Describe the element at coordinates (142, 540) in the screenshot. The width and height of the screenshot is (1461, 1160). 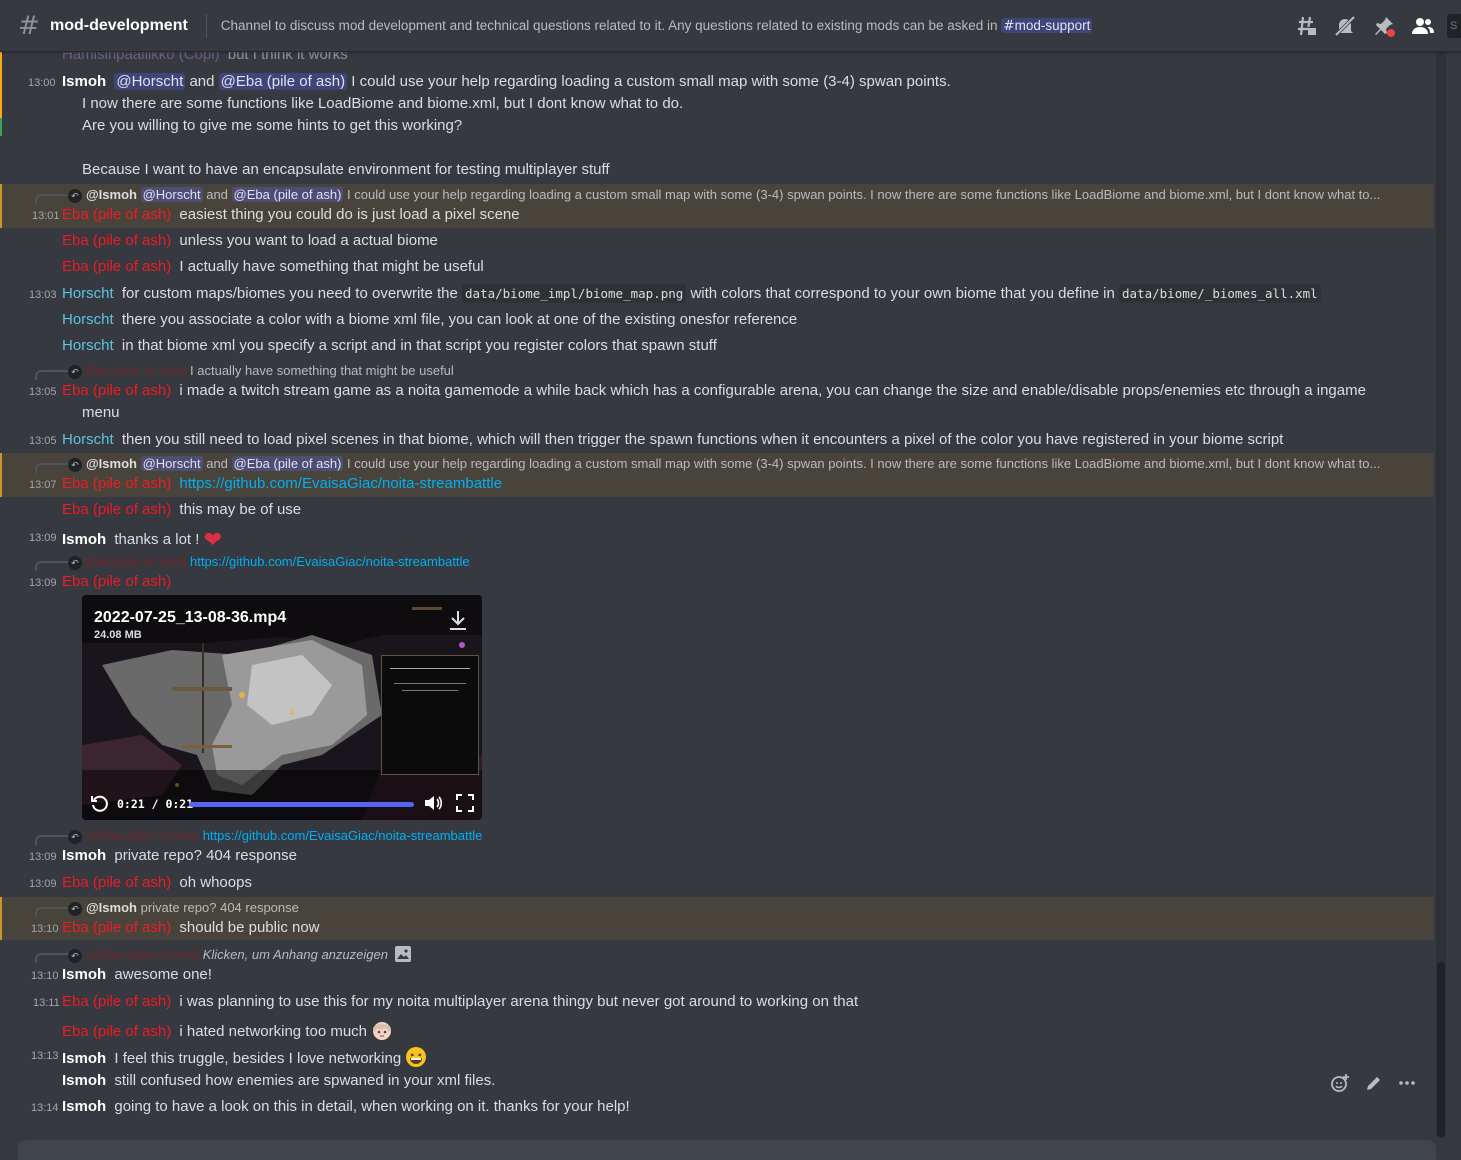
I see `message: Ismoh thanks a lot ! ❤` at that location.